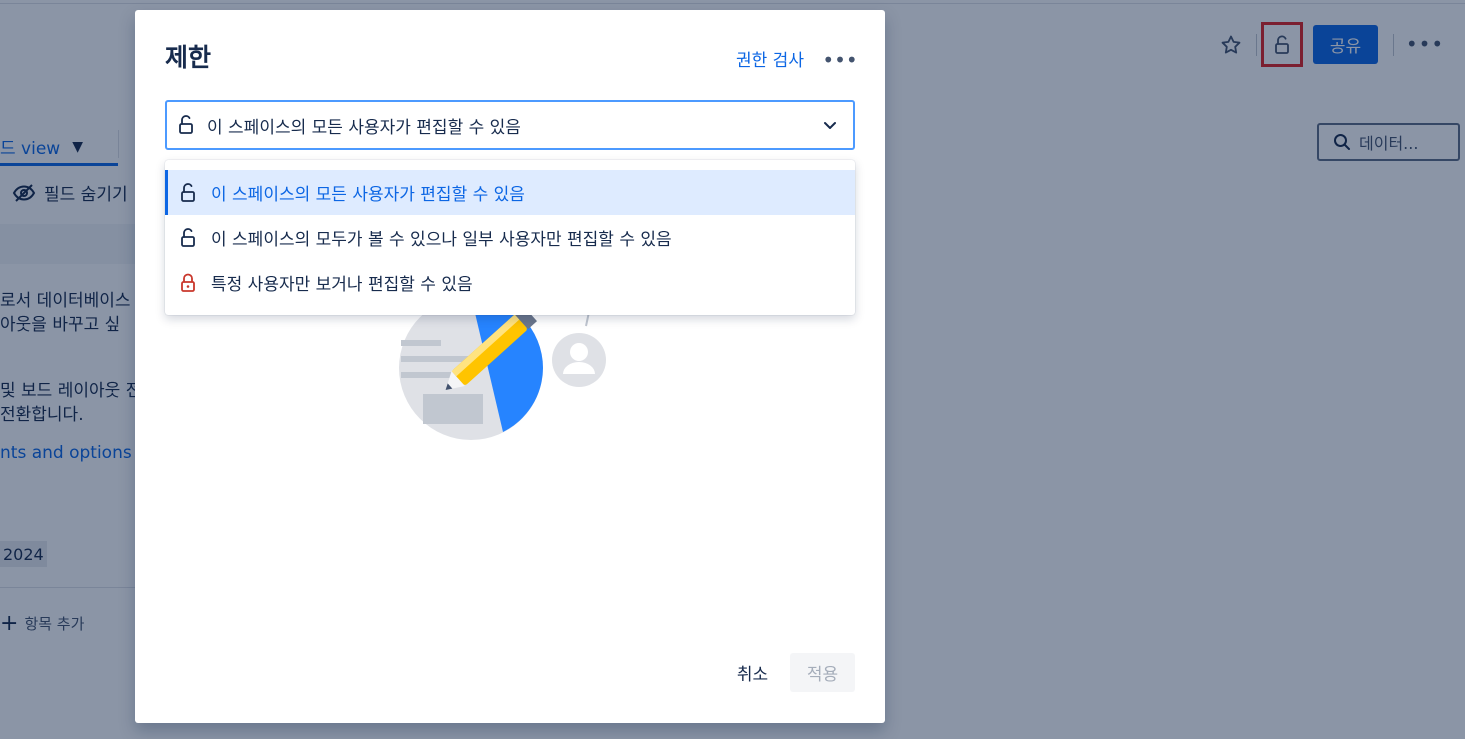  What do you see at coordinates (839, 60) in the screenshot?
I see `more-horizontal-icon: •••` at bounding box center [839, 60].